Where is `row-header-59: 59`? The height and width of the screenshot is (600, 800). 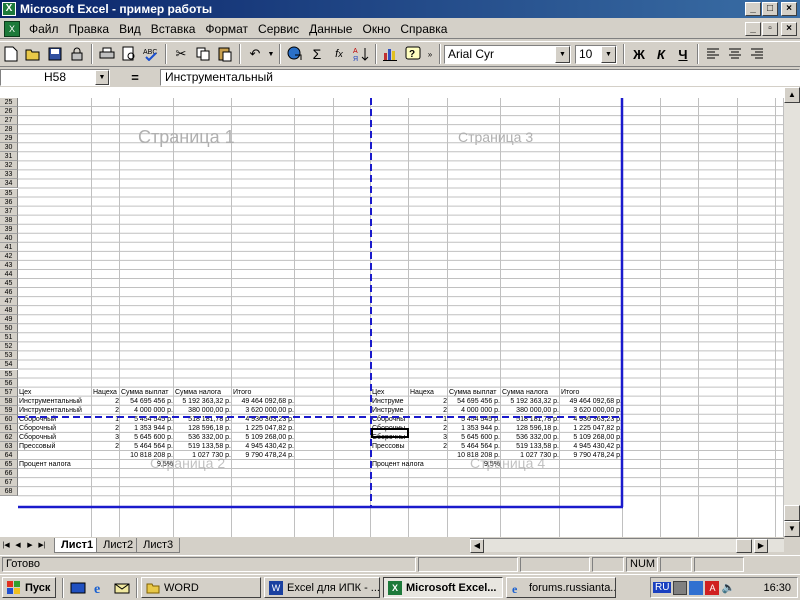 row-header-59: 59 is located at coordinates (9, 410).